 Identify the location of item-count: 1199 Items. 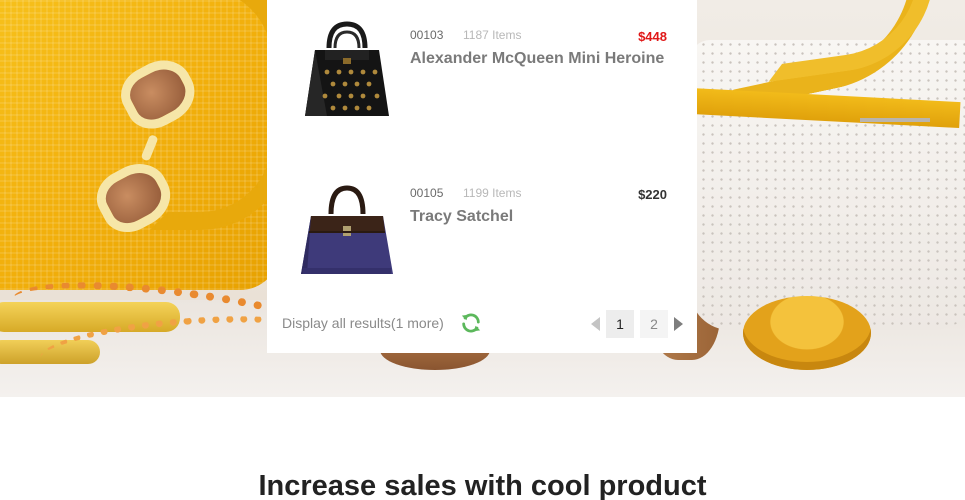
(492, 193).